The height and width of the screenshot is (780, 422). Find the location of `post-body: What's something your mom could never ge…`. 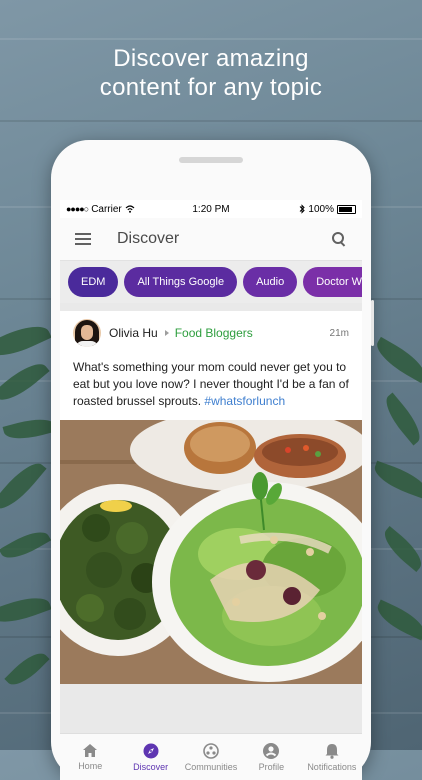

post-body: What's something your mom could never ge… is located at coordinates (211, 387).